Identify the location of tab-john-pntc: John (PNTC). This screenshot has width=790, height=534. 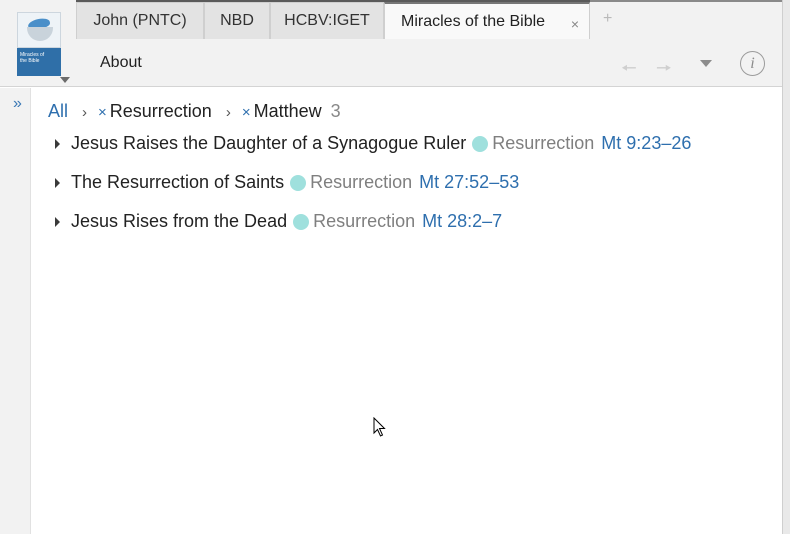
(140, 20).